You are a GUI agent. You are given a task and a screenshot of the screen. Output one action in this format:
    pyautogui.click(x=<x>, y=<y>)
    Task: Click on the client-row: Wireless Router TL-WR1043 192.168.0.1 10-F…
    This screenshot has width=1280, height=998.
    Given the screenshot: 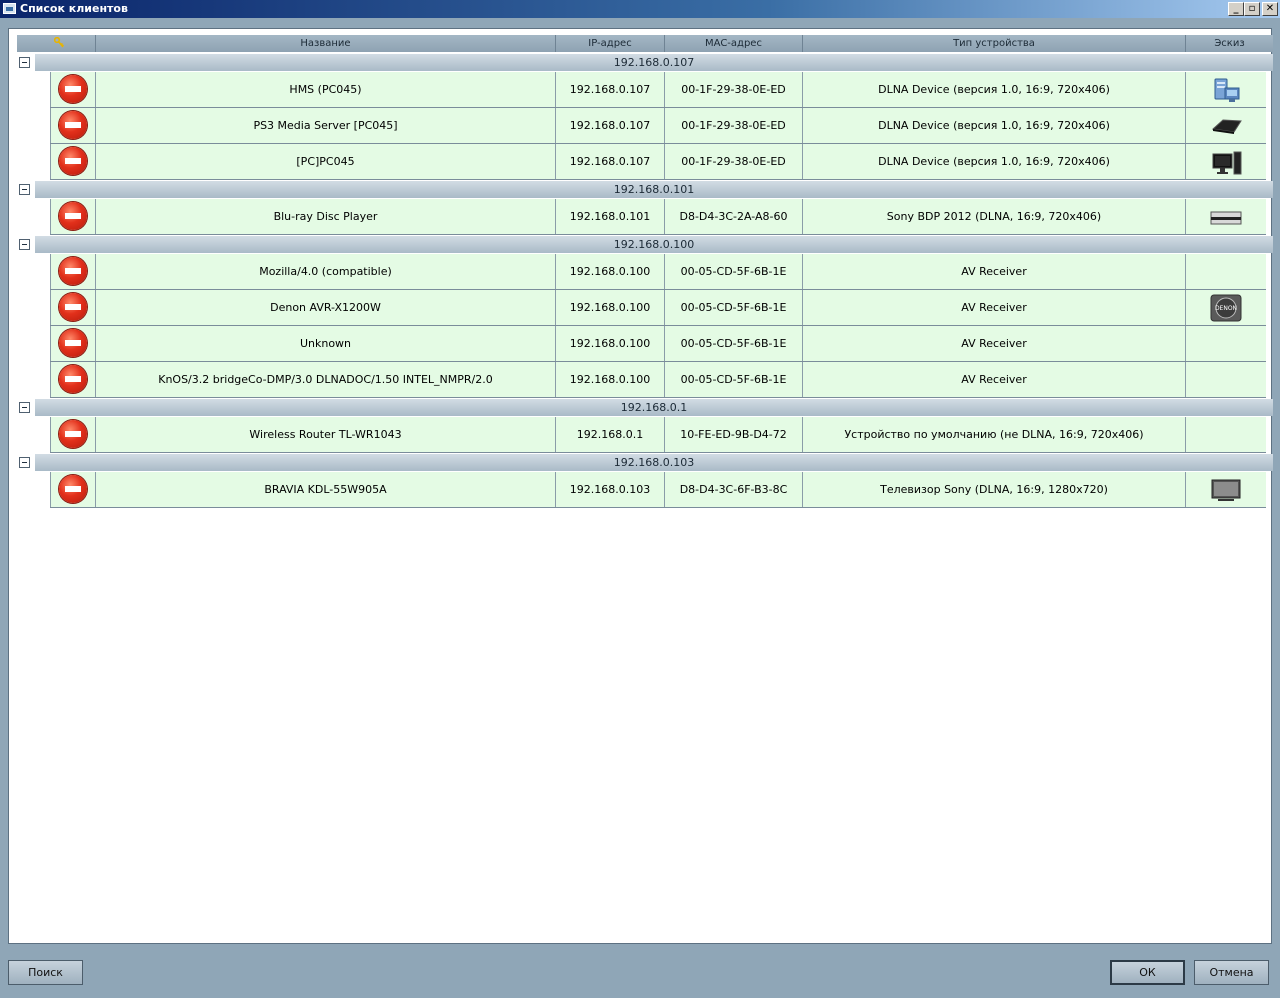 What is the action you would take?
    pyautogui.click(x=645, y=435)
    